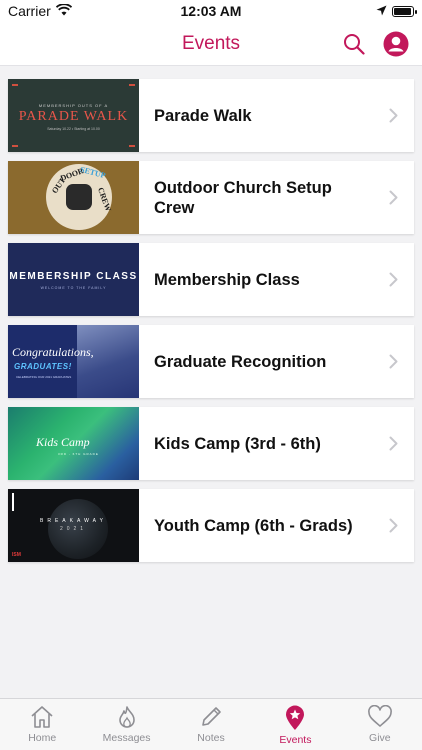 Image resolution: width=422 pixels, height=750 pixels. I want to click on profile-avatar-icon, so click(396, 44).